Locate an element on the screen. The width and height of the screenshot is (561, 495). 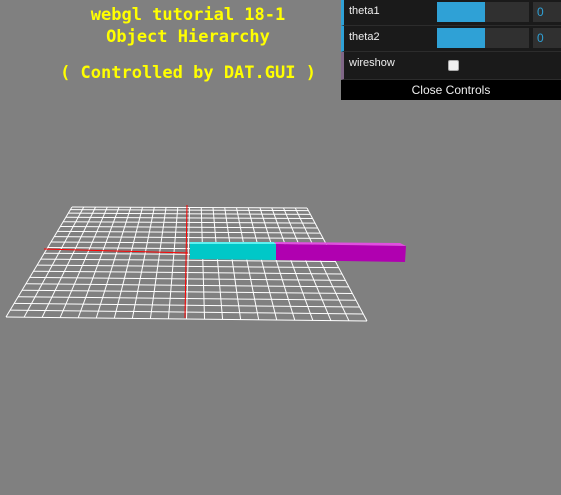
arm-2-front is located at coordinates (341, 253).